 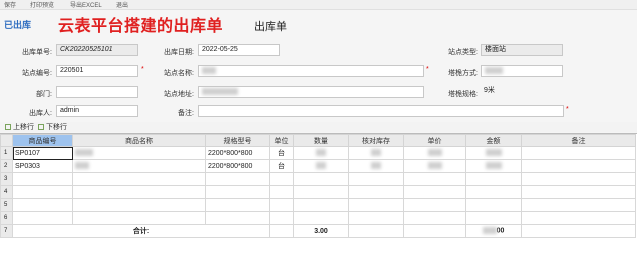 I want to click on table-row: 3, so click(x=318, y=179).